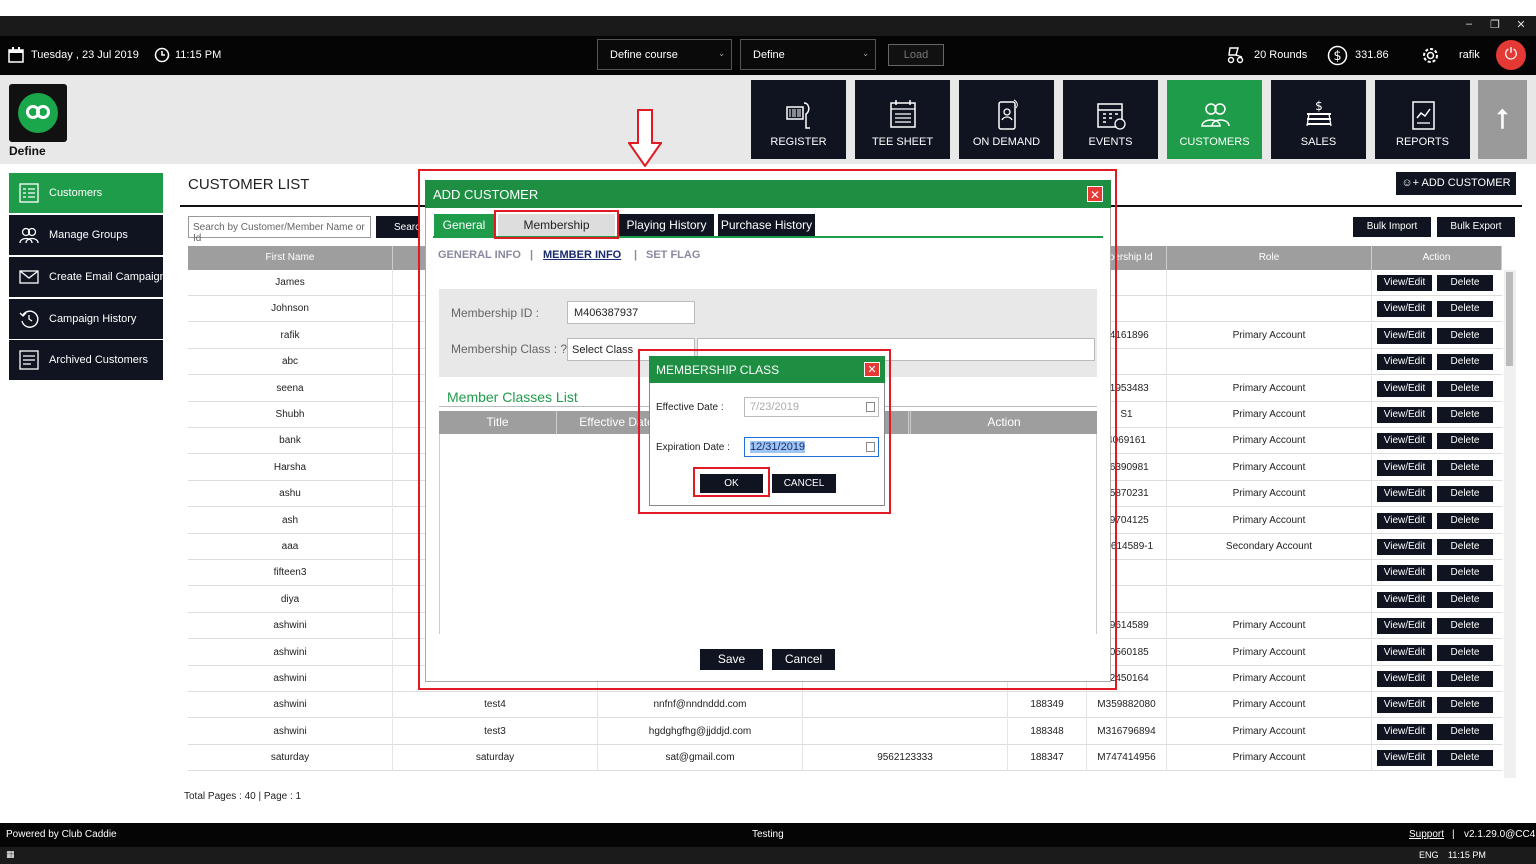  What do you see at coordinates (808, 54) in the screenshot?
I see `define-select: Define ⌄` at bounding box center [808, 54].